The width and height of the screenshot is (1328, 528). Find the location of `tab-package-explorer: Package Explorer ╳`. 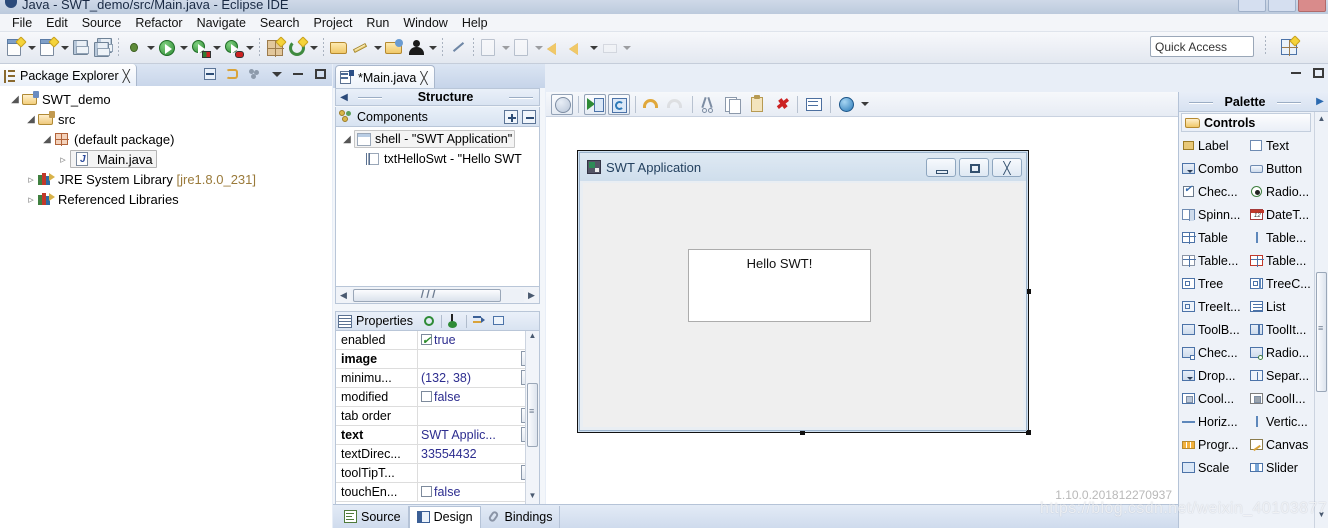

tab-package-explorer: Package Explorer ╳ is located at coordinates (68, 75).